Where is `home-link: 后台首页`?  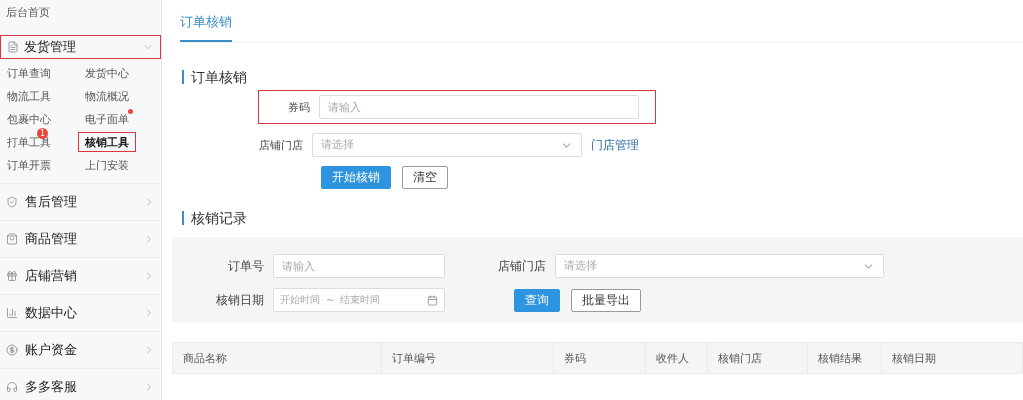
home-link: 后台首页 is located at coordinates (80, 17).